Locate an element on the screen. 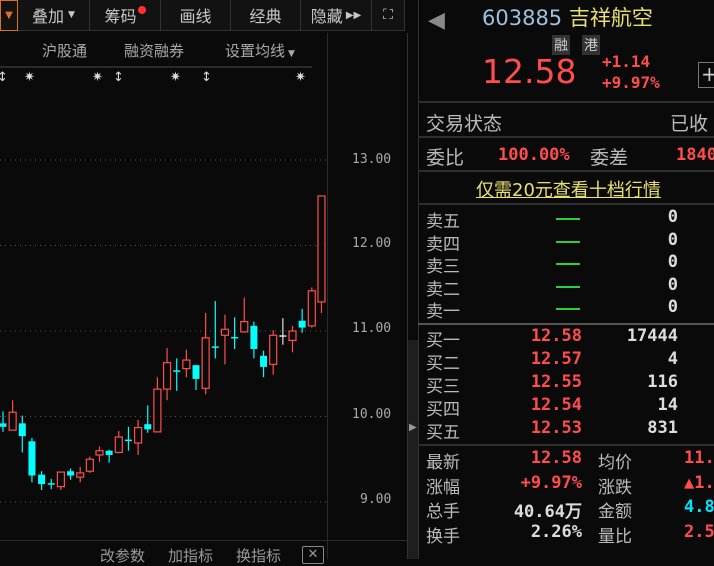 The image size is (714, 566). bid-label: 买四 is located at coordinates (443, 410).